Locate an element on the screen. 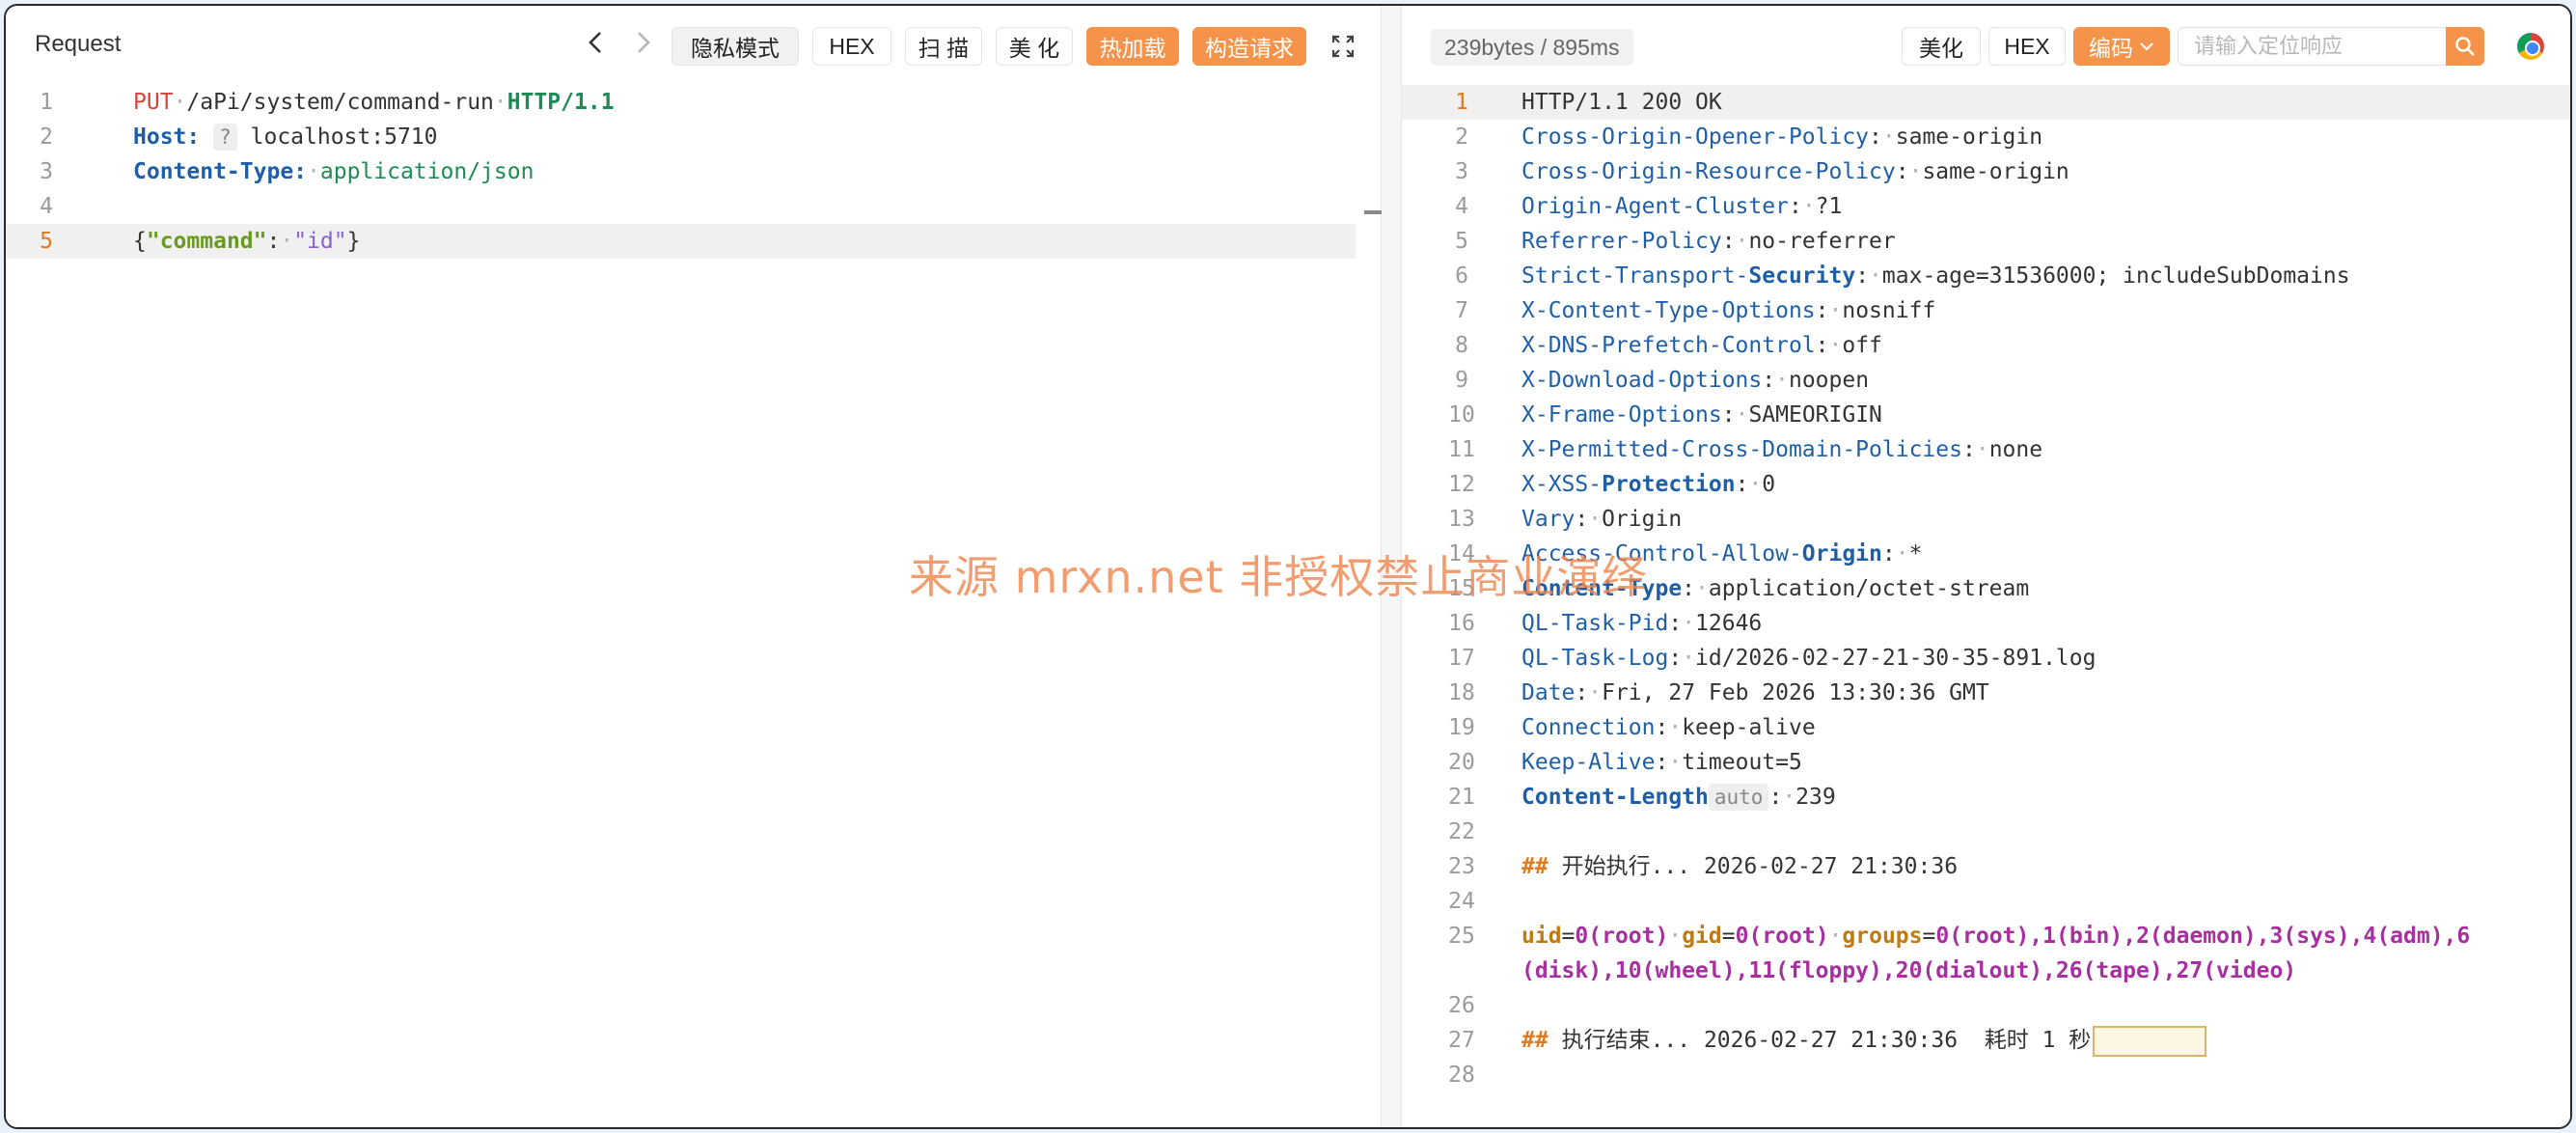 This screenshot has width=2576, height=1133. encode-label: 编码 is located at coordinates (2111, 48).